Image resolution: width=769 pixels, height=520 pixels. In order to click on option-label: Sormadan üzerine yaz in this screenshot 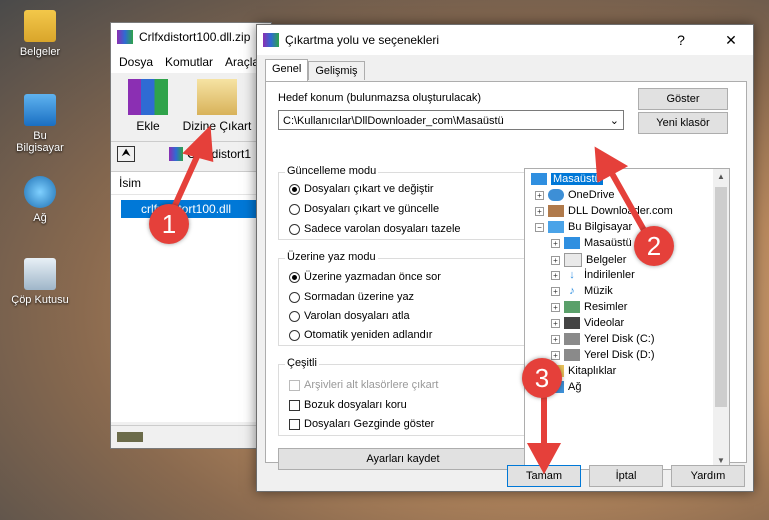, I will do `click(359, 297)`.